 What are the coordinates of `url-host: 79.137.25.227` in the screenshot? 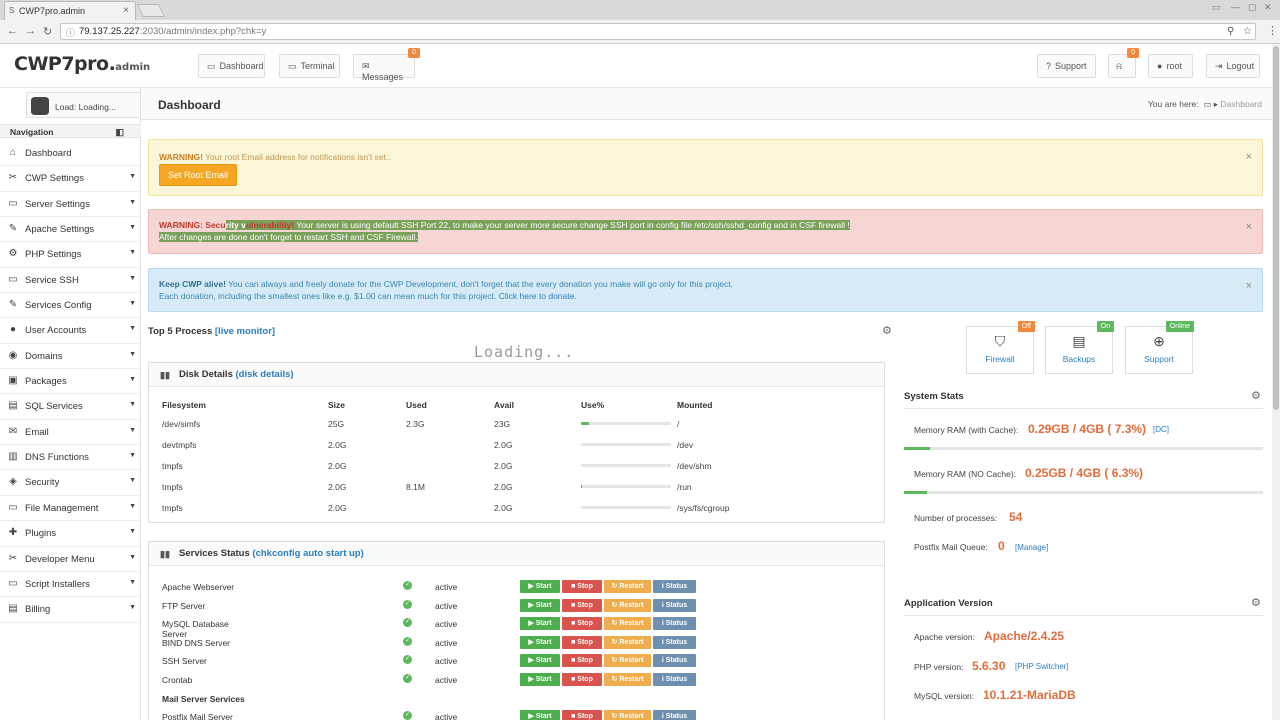 It's located at (109, 31).